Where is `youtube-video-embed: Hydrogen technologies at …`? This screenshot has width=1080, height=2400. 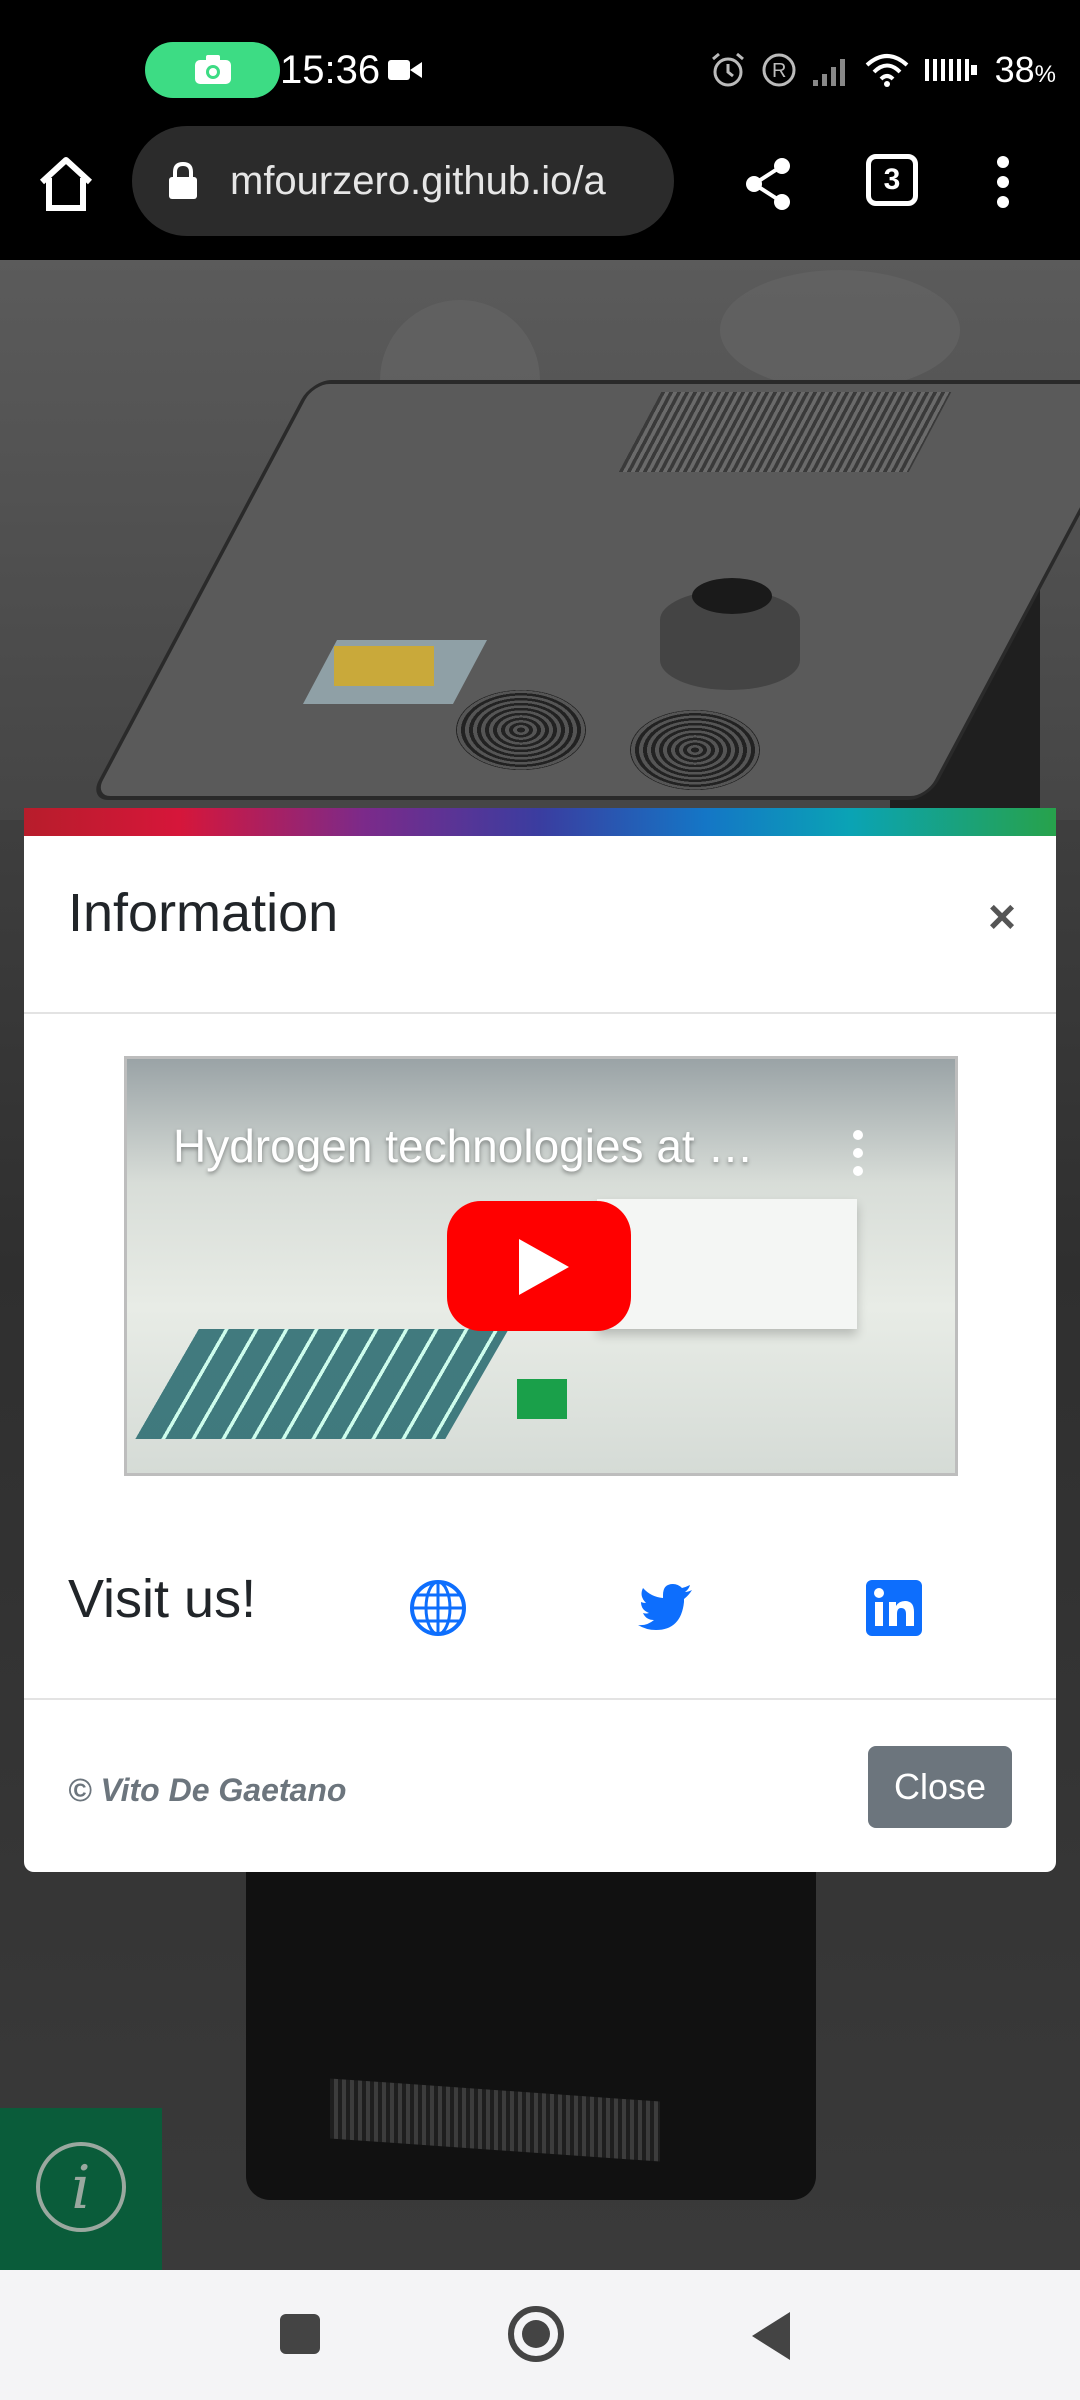 youtube-video-embed: Hydrogen technologies at … is located at coordinates (541, 1266).